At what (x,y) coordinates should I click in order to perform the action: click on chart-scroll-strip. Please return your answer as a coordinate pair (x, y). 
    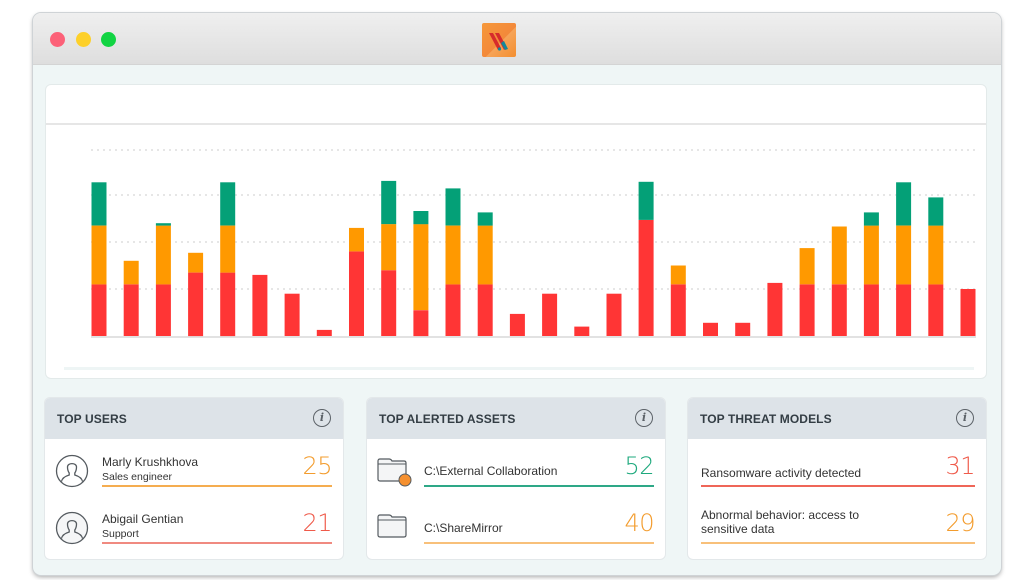
    Looking at the image, I should click on (519, 368).